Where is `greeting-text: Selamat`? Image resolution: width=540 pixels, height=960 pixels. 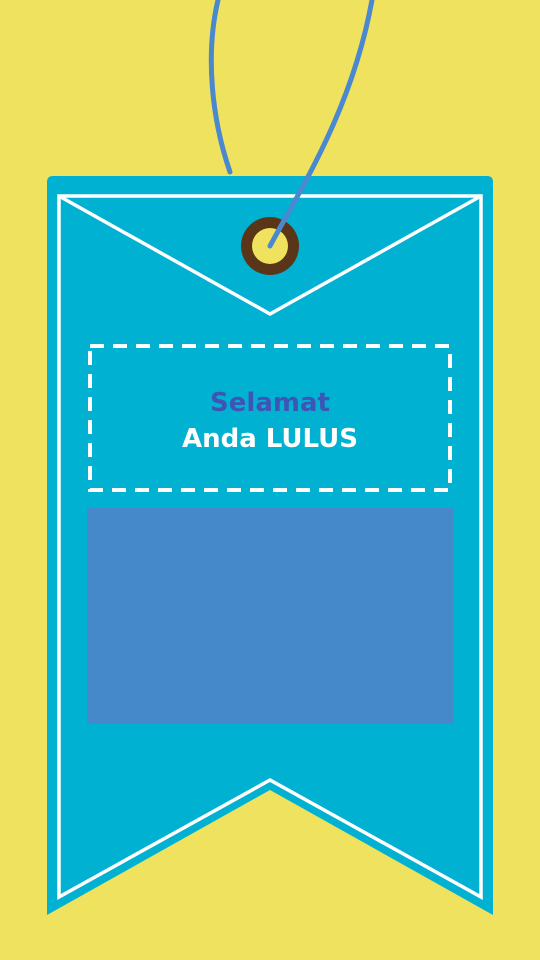
greeting-text: Selamat is located at coordinates (270, 403).